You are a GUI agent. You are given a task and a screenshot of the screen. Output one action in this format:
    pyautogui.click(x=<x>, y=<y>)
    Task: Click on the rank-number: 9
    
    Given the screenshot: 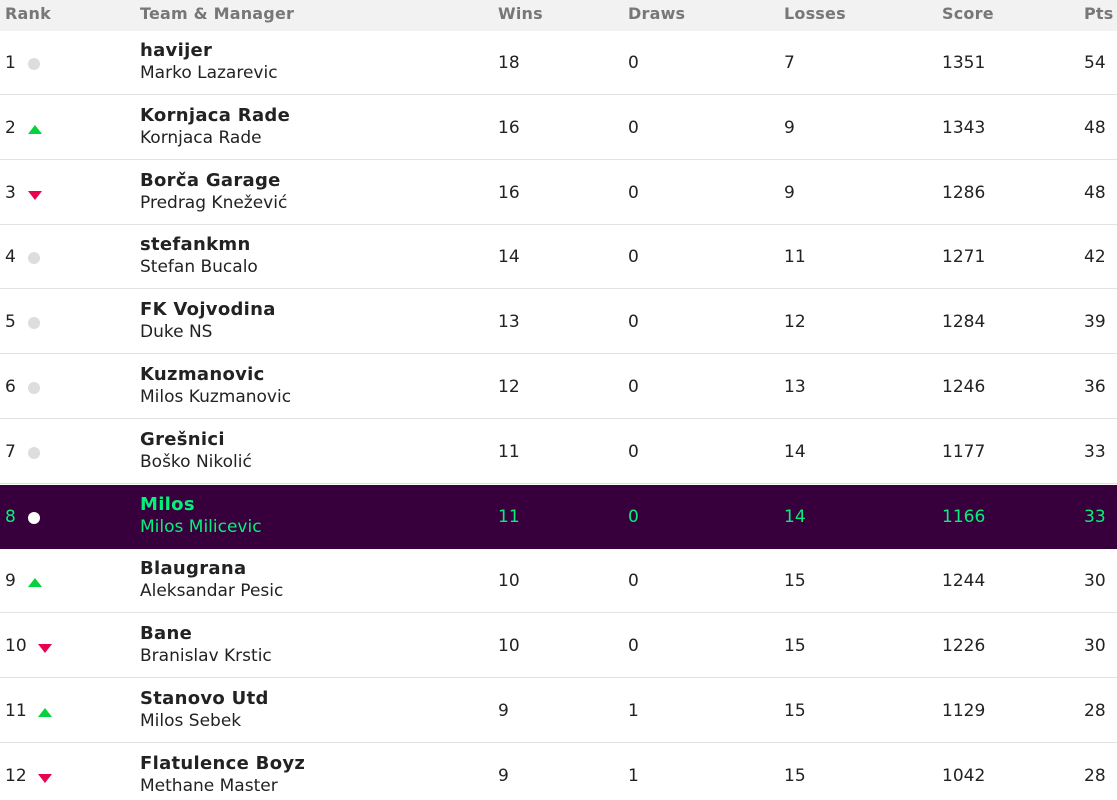 What is the action you would take?
    pyautogui.click(x=10, y=581)
    